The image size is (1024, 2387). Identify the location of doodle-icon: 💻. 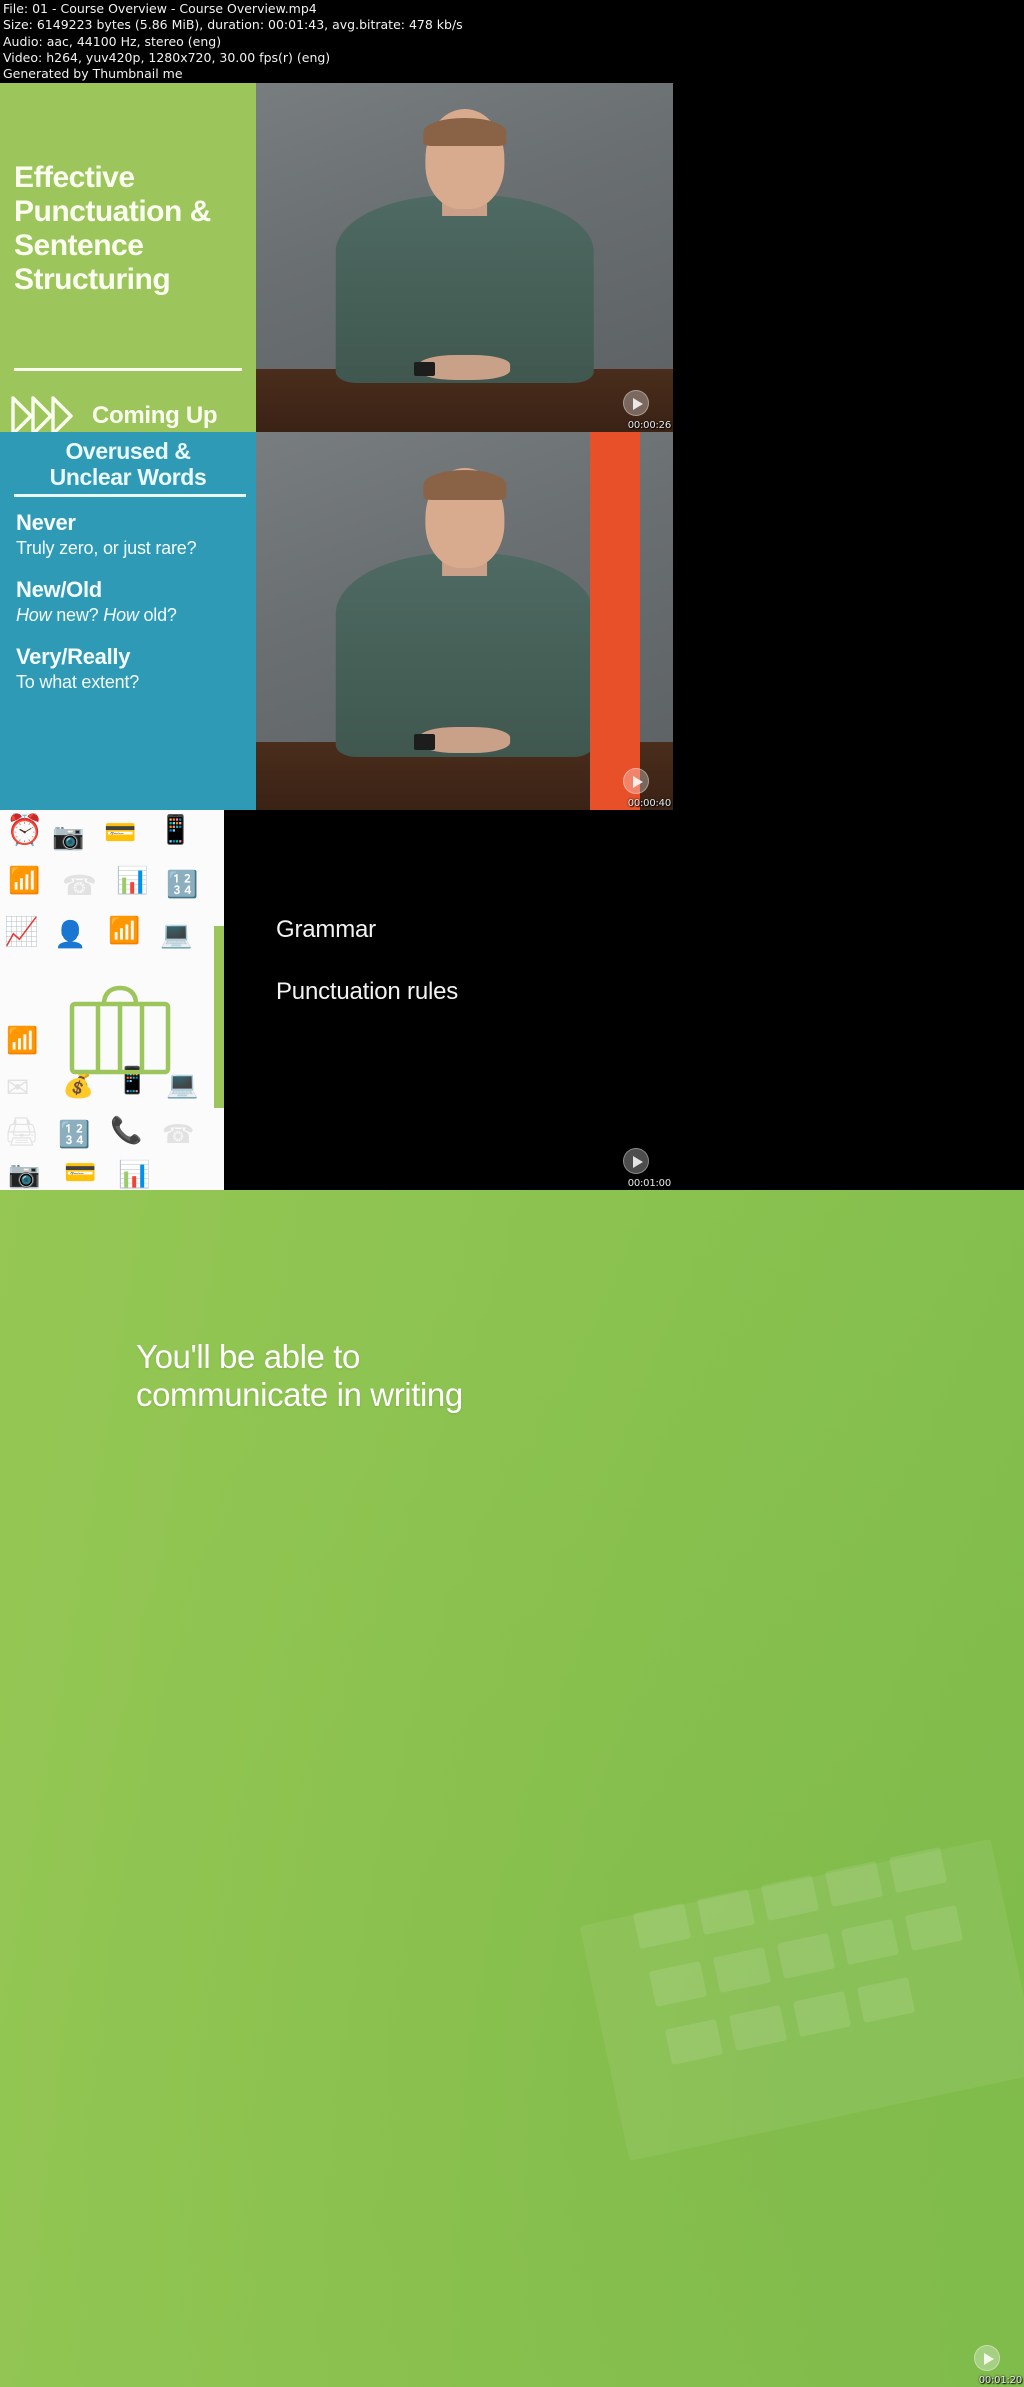
(176, 935).